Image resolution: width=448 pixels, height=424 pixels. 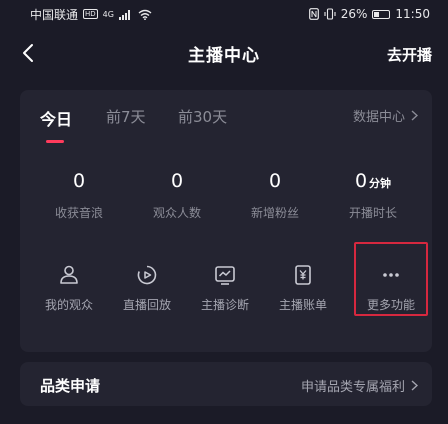 What do you see at coordinates (28, 53) in the screenshot?
I see `back-icon` at bounding box center [28, 53].